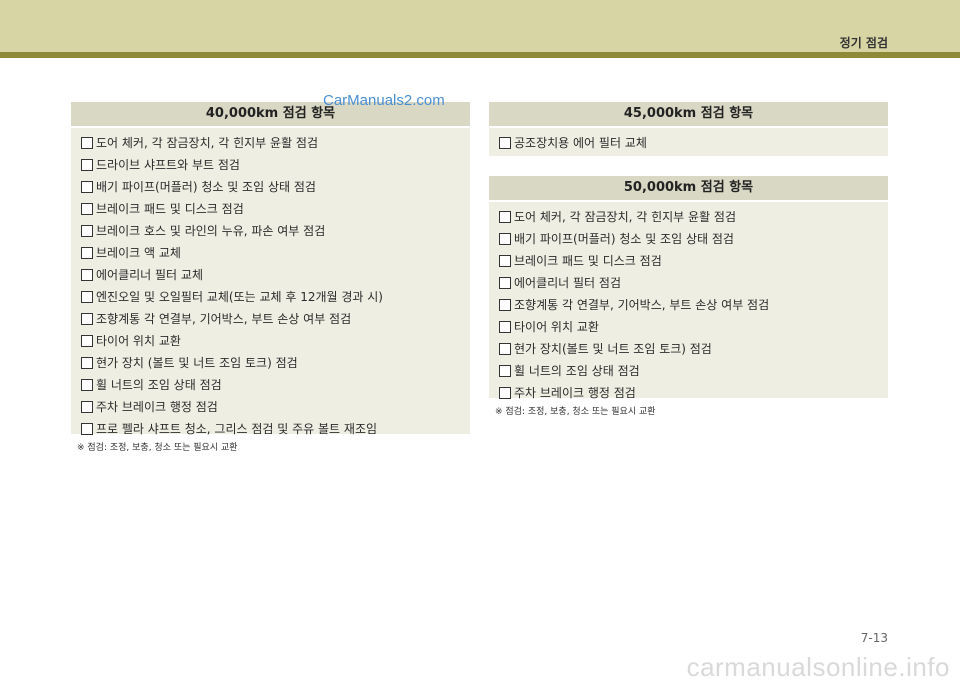 The image size is (960, 685). What do you see at coordinates (168, 165) in the screenshot?
I see `list-item-label: 드라이브 샤프트와 부트 점검` at bounding box center [168, 165].